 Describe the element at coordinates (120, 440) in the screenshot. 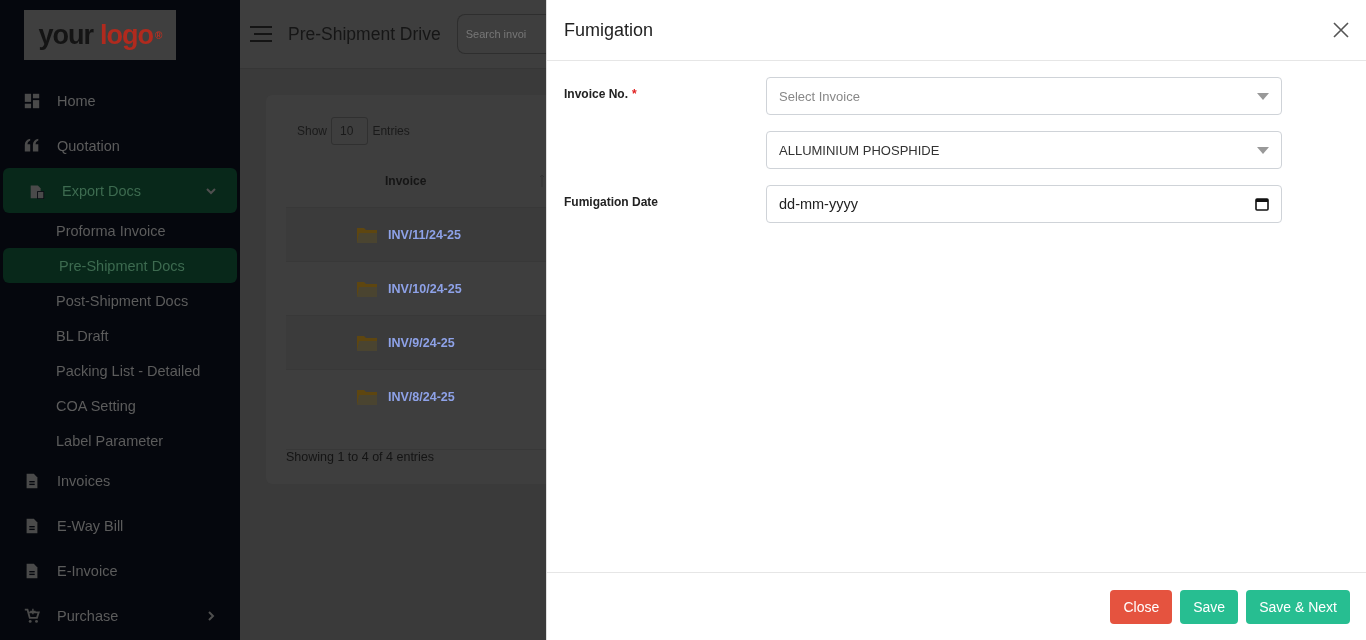

I see `sidebar-subitem: Label Parameter` at that location.